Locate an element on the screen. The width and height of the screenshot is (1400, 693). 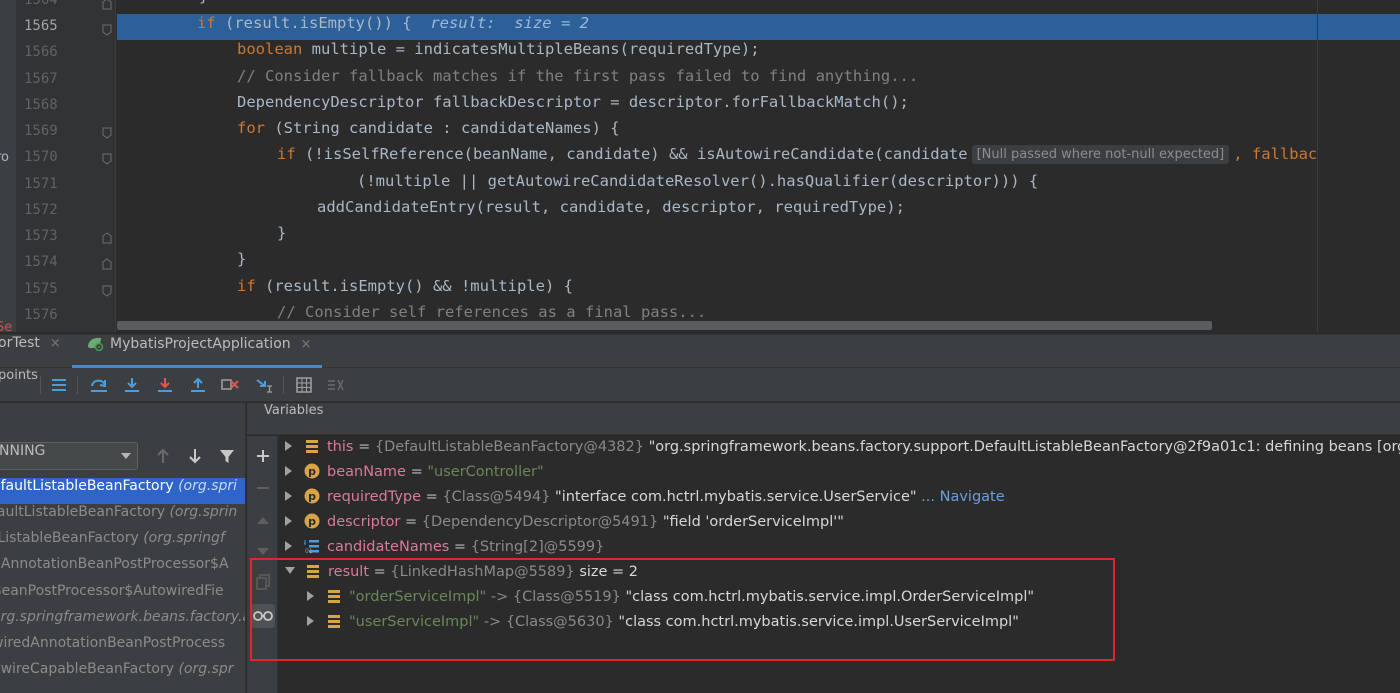
code-text: } is located at coordinates (282, 233).